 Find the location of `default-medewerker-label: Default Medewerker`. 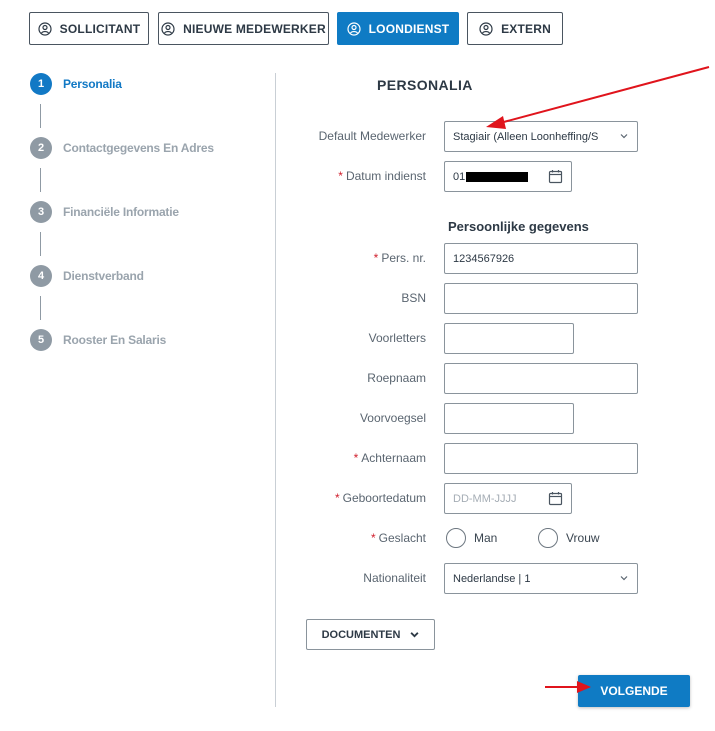

default-medewerker-label: Default Medewerker is located at coordinates (372, 136).